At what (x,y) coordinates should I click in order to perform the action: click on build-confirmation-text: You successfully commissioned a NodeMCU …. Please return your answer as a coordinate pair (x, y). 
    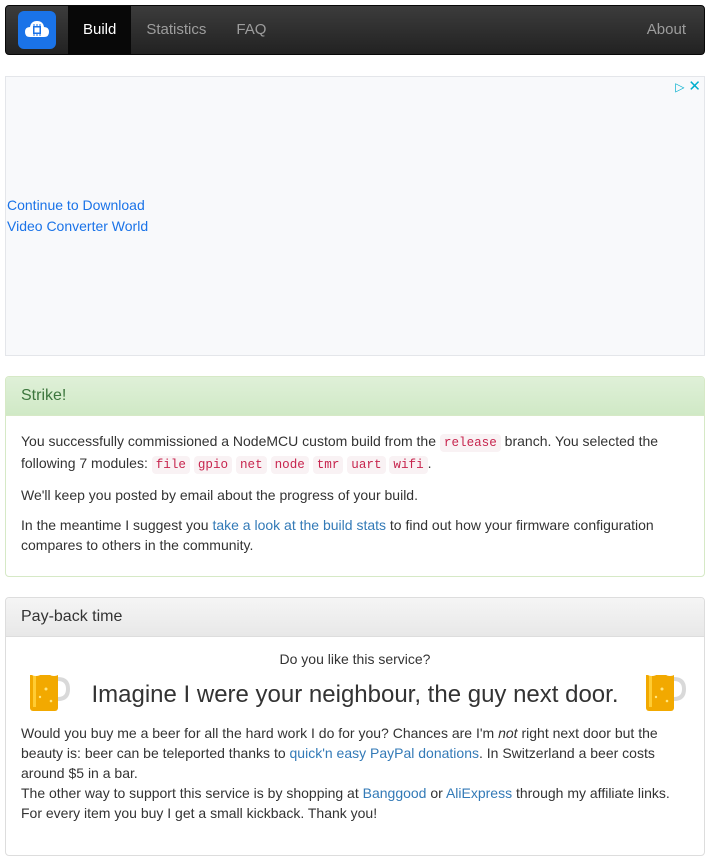
    Looking at the image, I should click on (355, 453).